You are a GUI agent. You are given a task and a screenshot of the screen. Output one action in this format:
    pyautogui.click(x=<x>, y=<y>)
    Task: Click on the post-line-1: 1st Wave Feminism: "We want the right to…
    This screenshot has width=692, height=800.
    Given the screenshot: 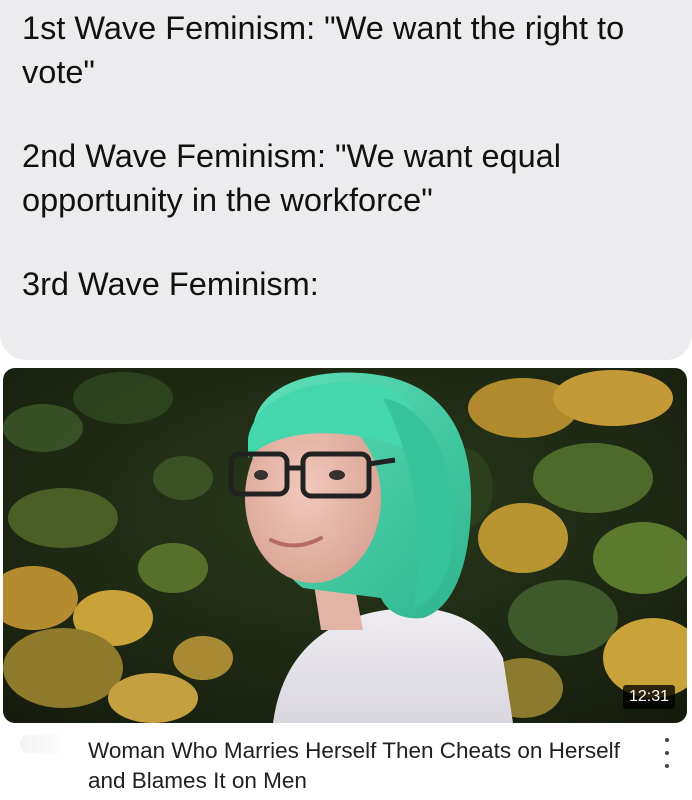 What is the action you would take?
    pyautogui.click(x=323, y=50)
    